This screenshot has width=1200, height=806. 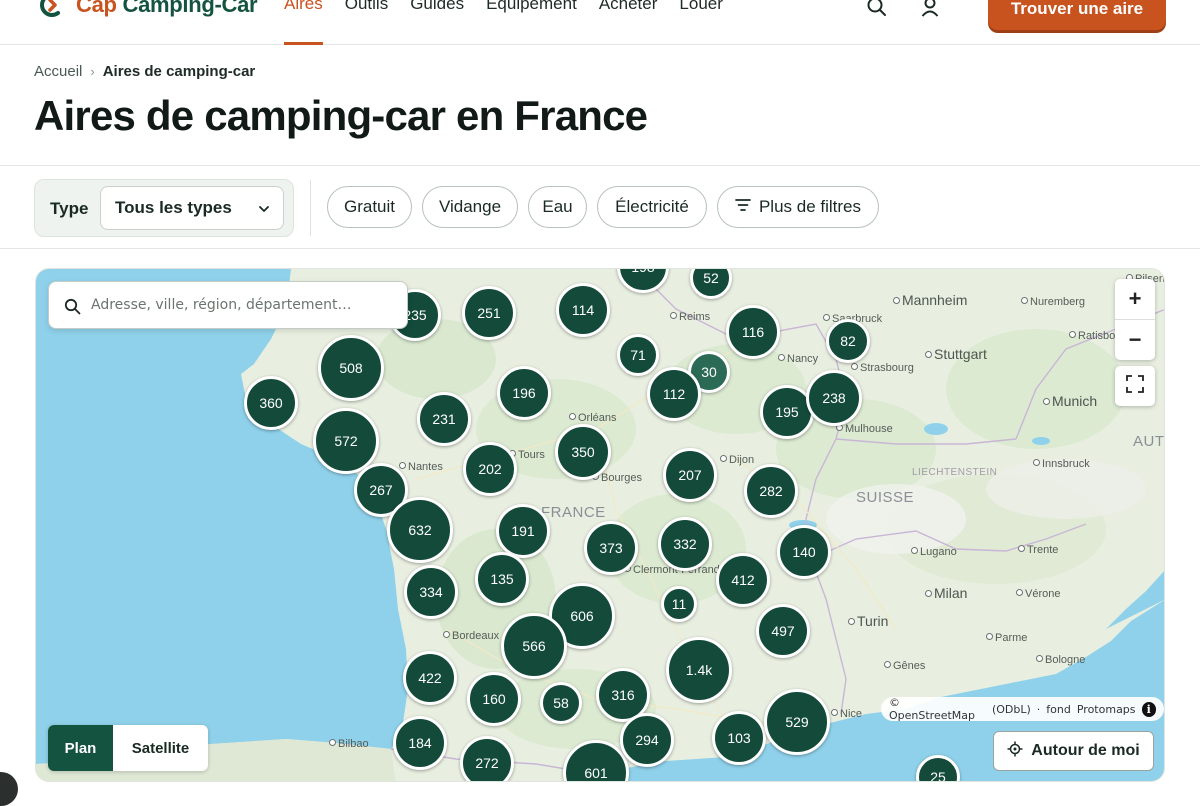 I want to click on page-title: Aires de camping-car en France, so click(x=341, y=115).